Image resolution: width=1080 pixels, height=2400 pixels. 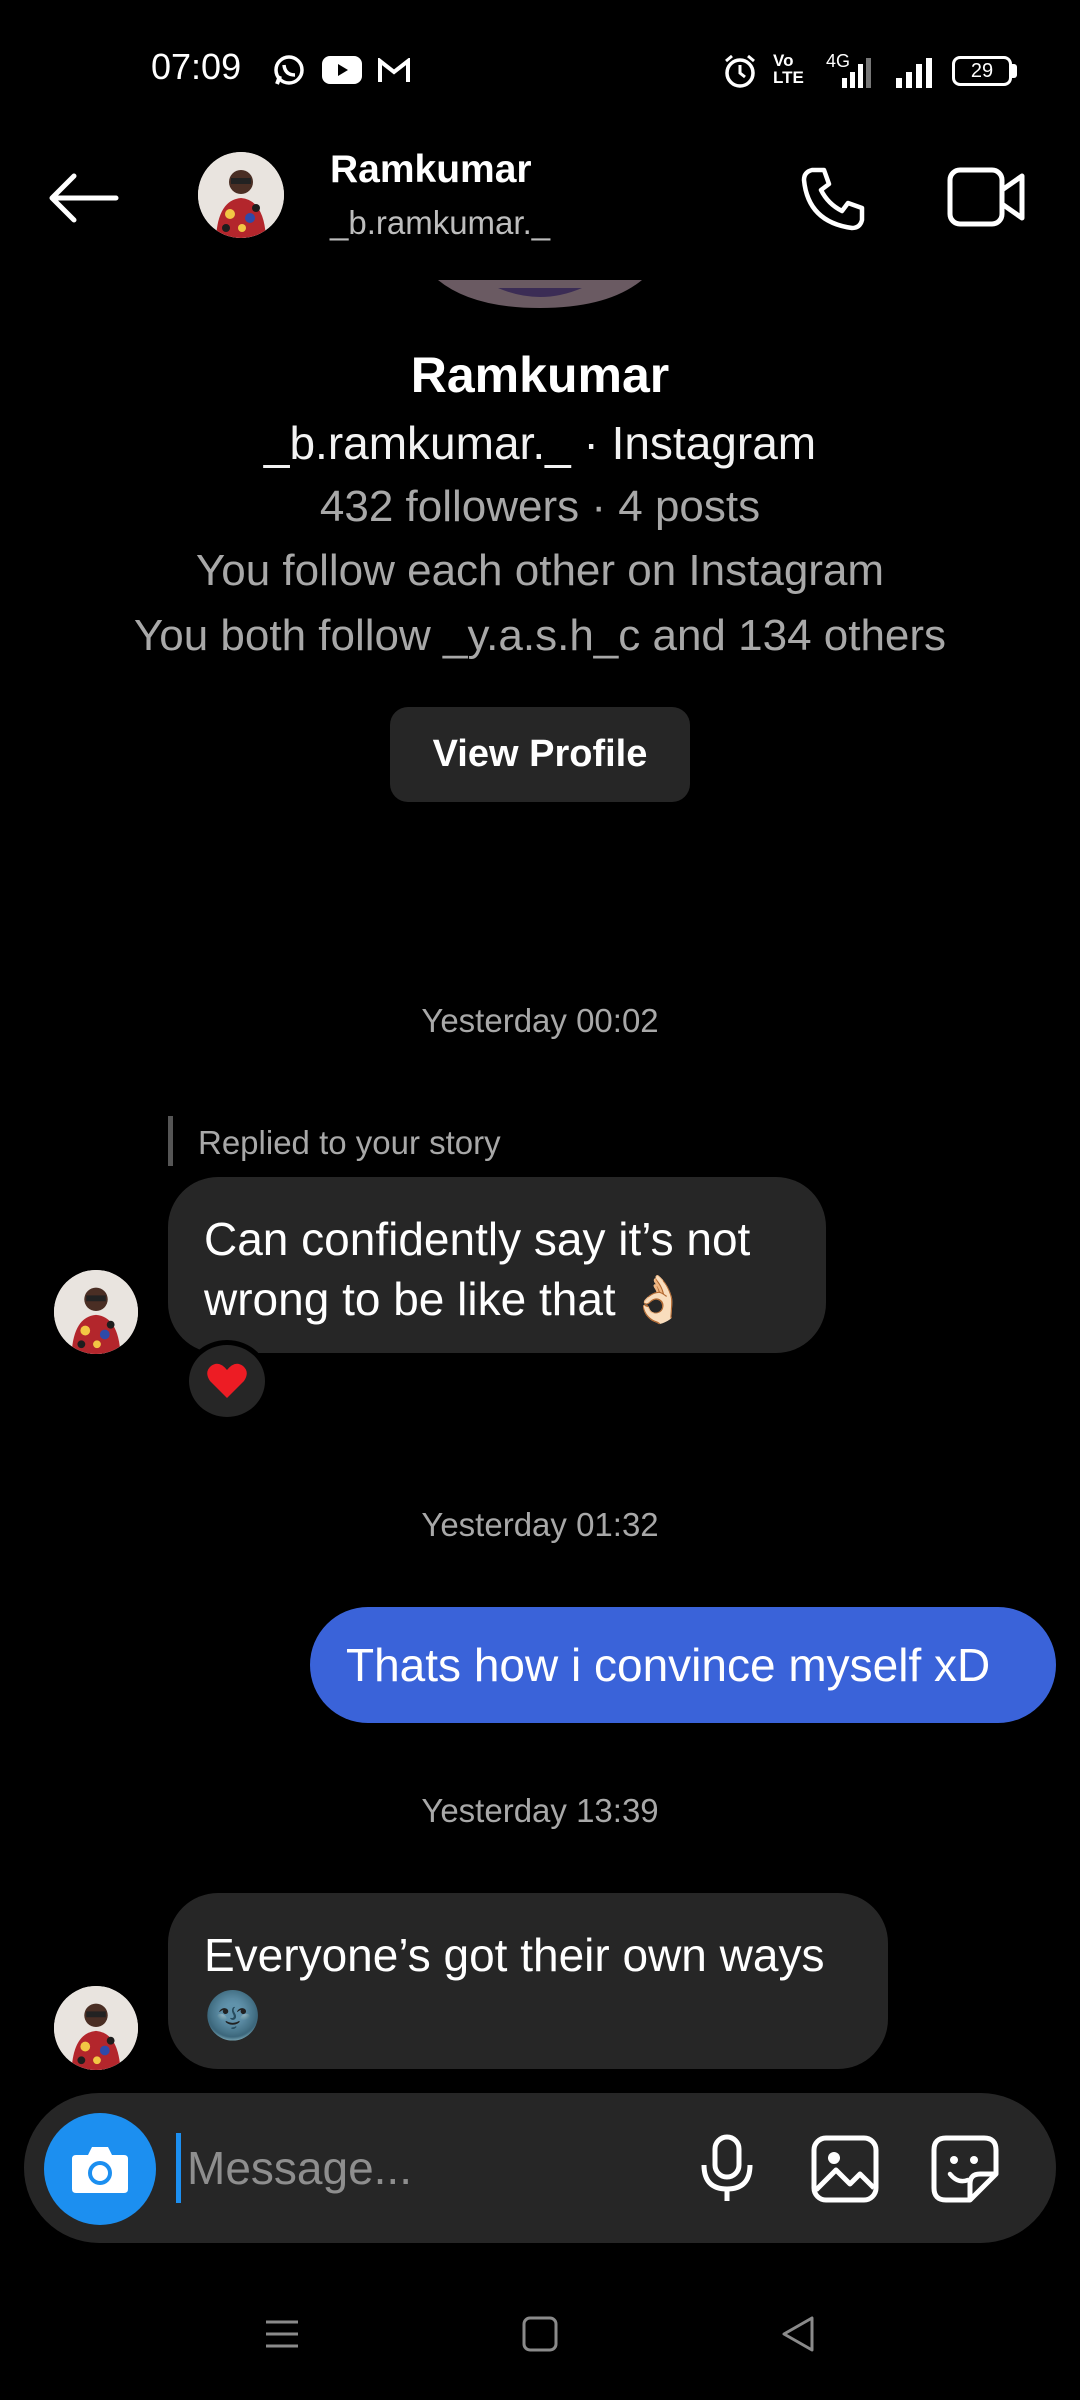 I want to click on message-text-line: Can confidently say it’s not, so click(x=477, y=1239).